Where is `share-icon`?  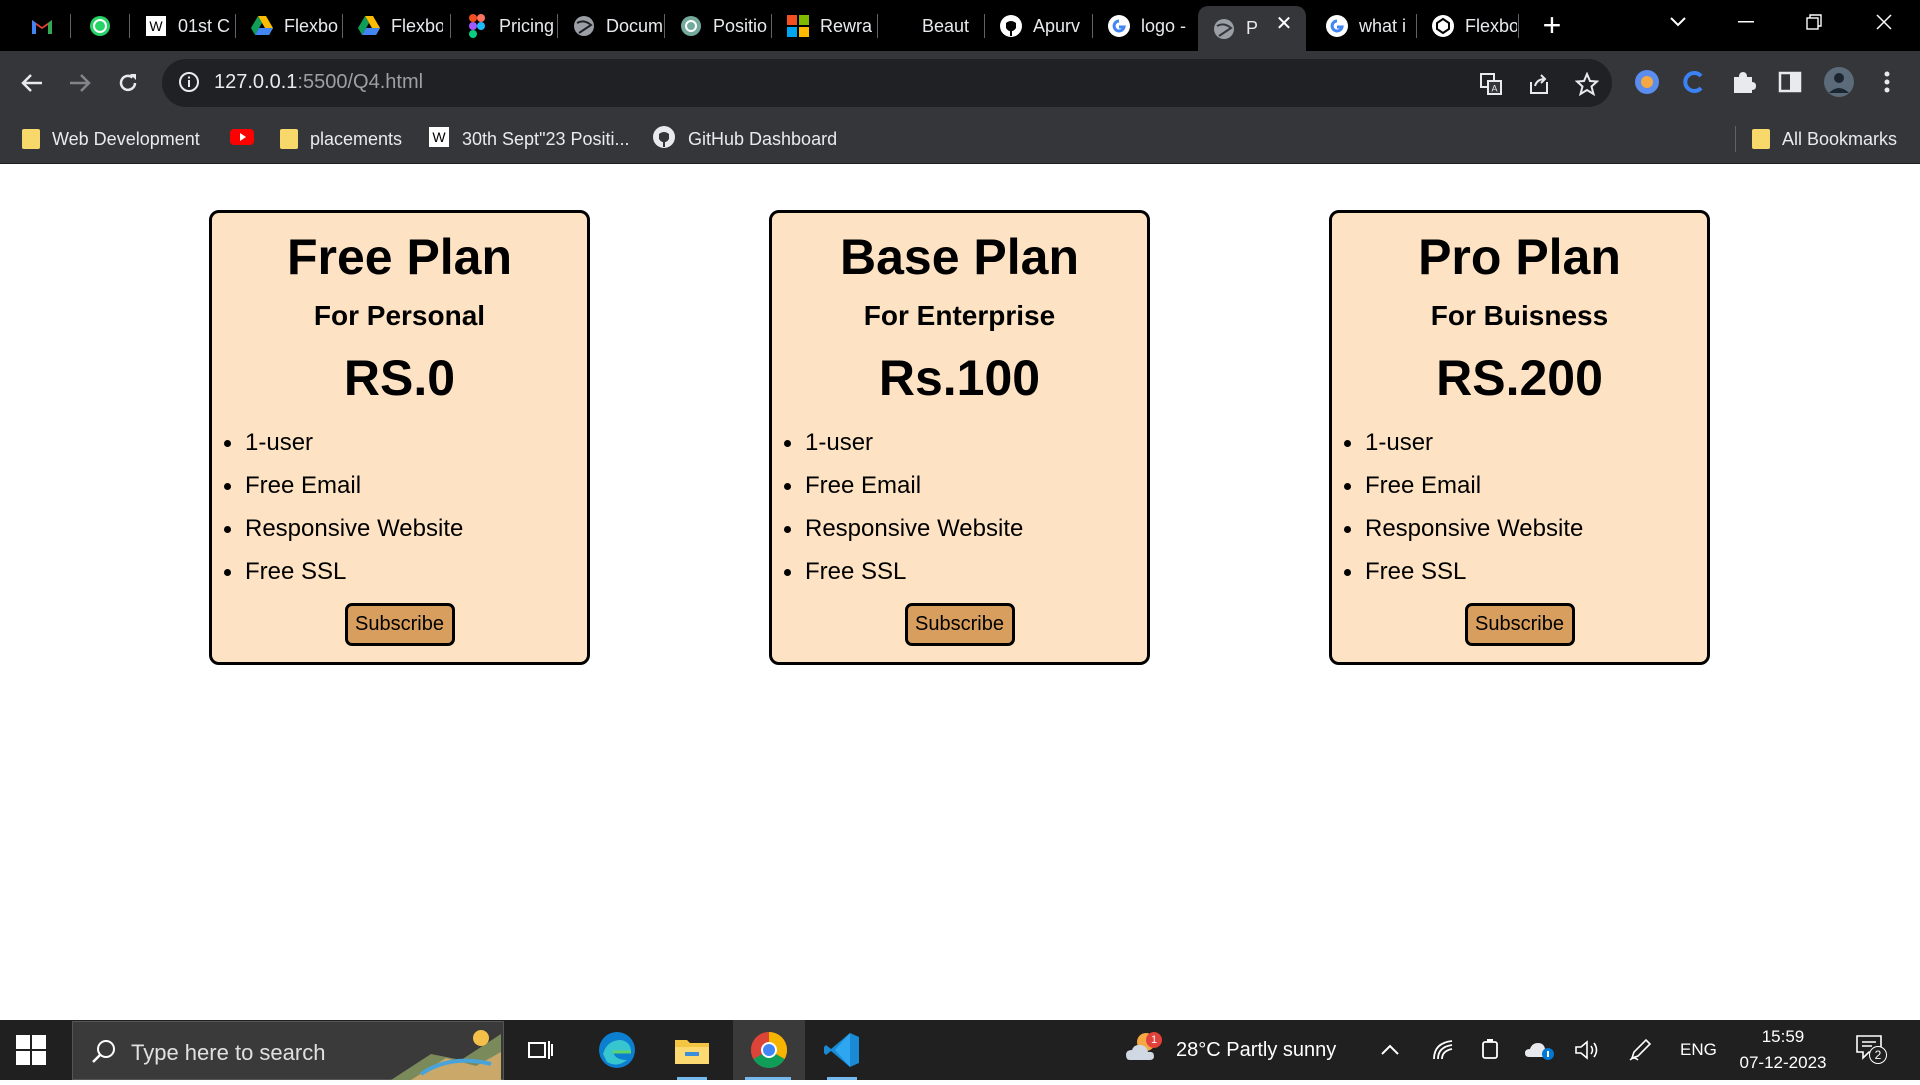
share-icon is located at coordinates (1539, 84).